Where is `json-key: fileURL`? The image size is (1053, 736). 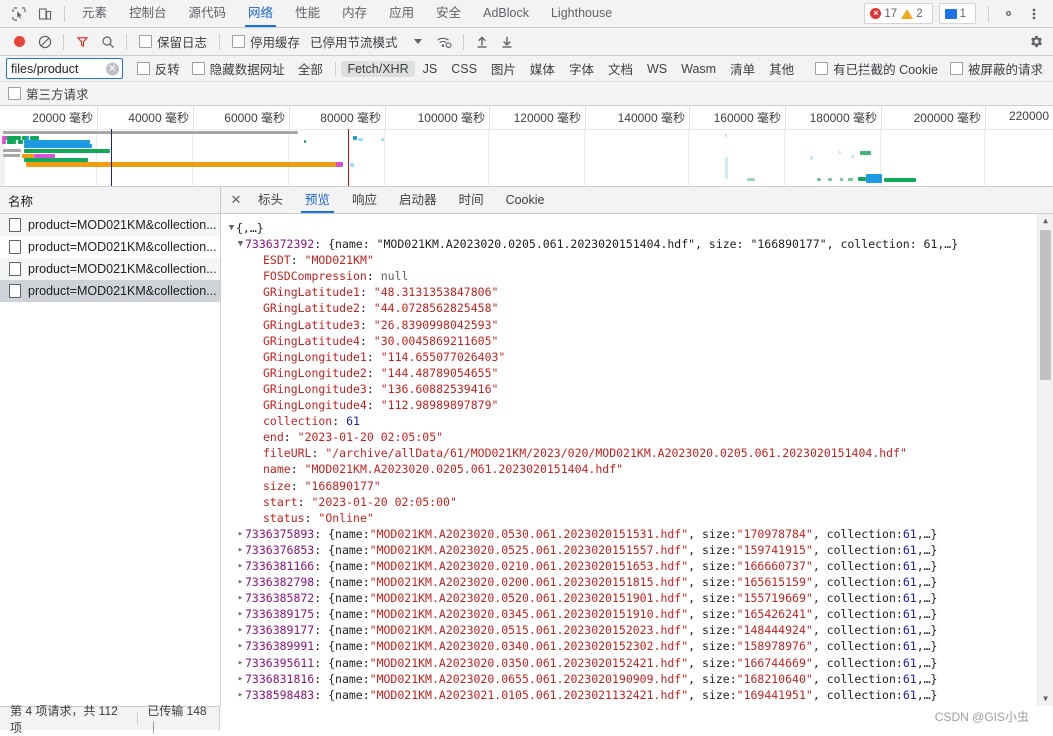
json-key: fileURL is located at coordinates (287, 453).